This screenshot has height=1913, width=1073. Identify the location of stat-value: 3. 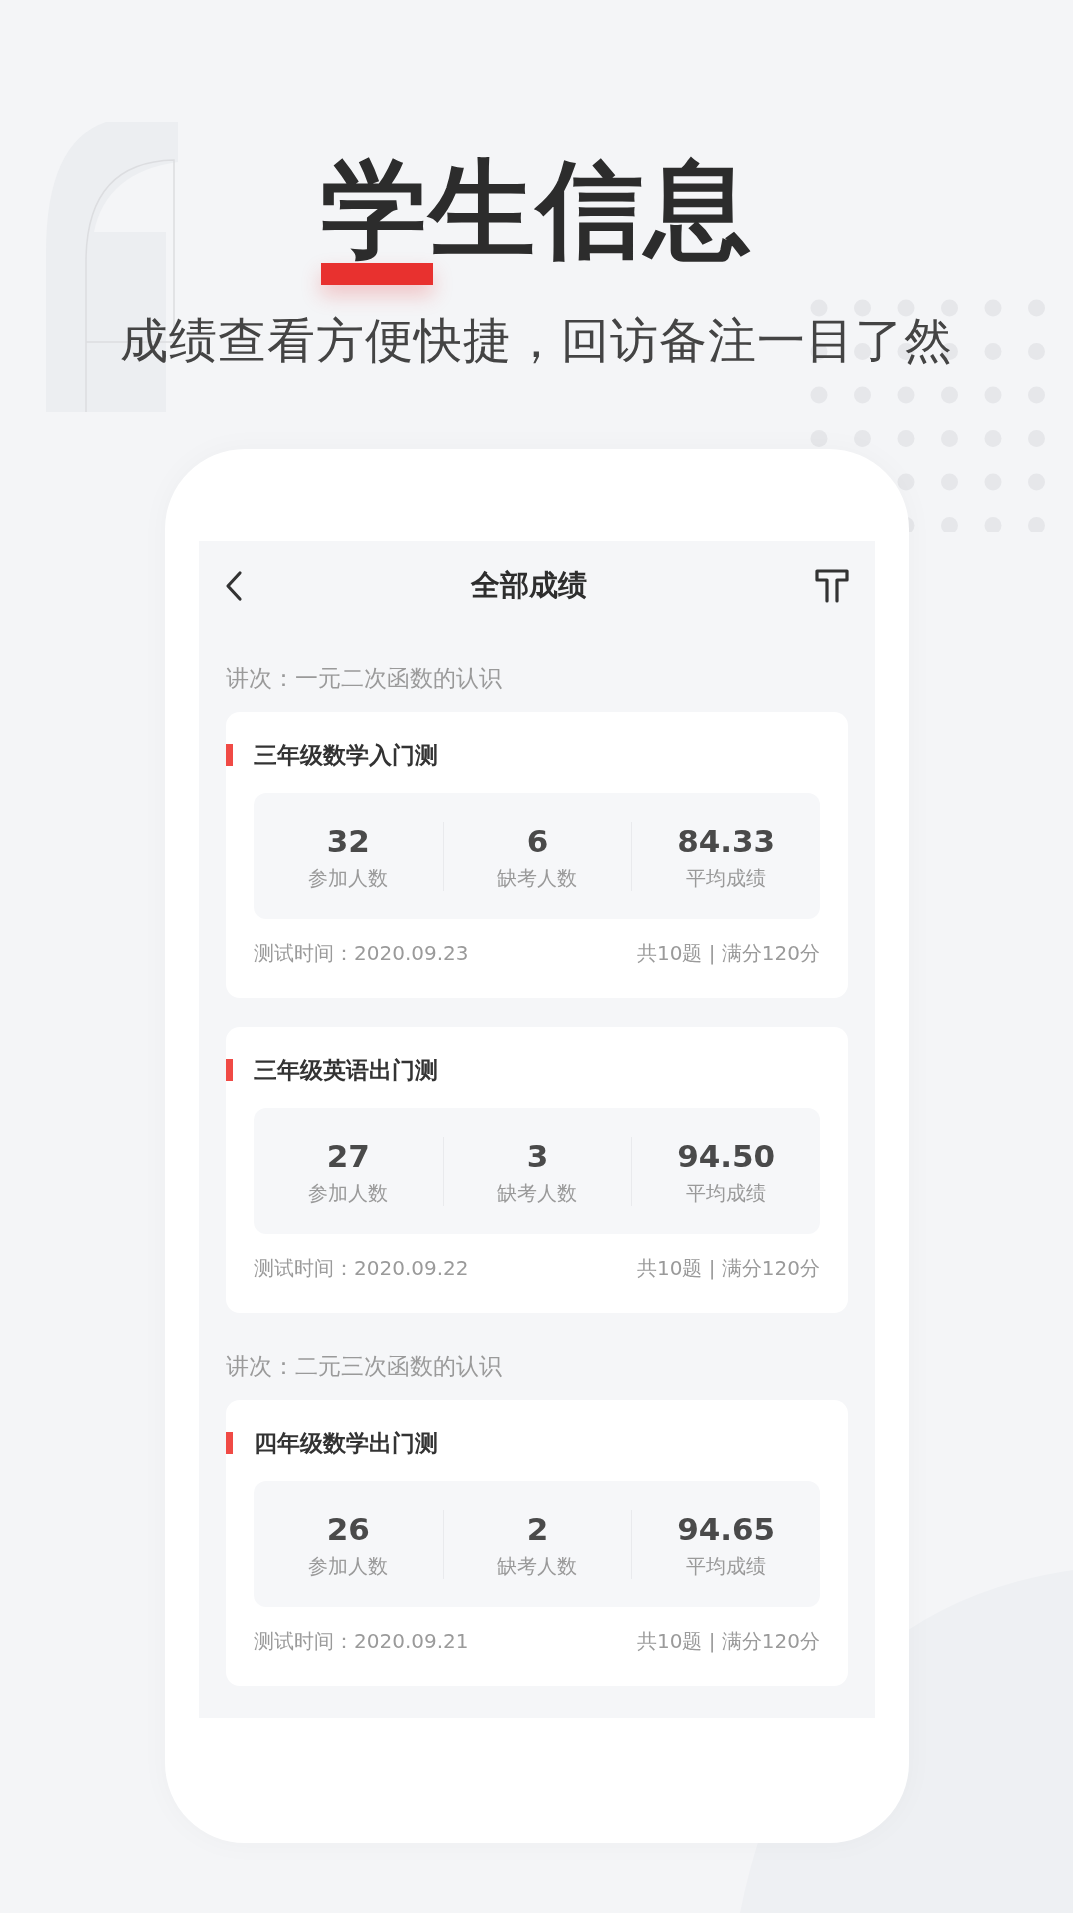
(537, 1155).